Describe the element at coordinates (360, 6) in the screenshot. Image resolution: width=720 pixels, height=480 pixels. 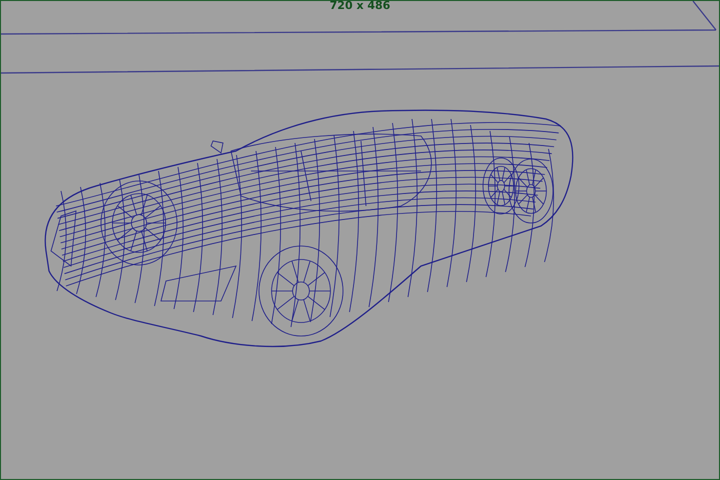
I see `resolution-label: 720 x 486` at that location.